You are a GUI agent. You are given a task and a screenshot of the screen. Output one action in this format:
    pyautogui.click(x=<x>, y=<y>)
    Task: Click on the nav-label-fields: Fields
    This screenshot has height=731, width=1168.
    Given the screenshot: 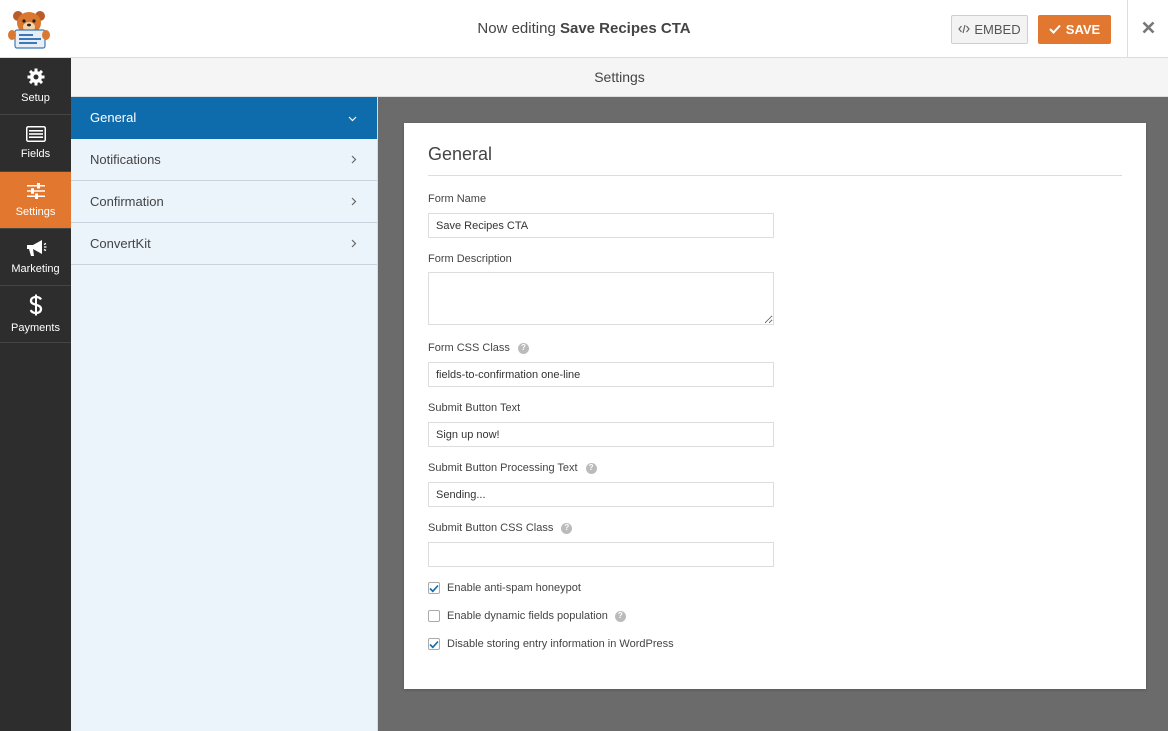 What is the action you would take?
    pyautogui.click(x=35, y=154)
    